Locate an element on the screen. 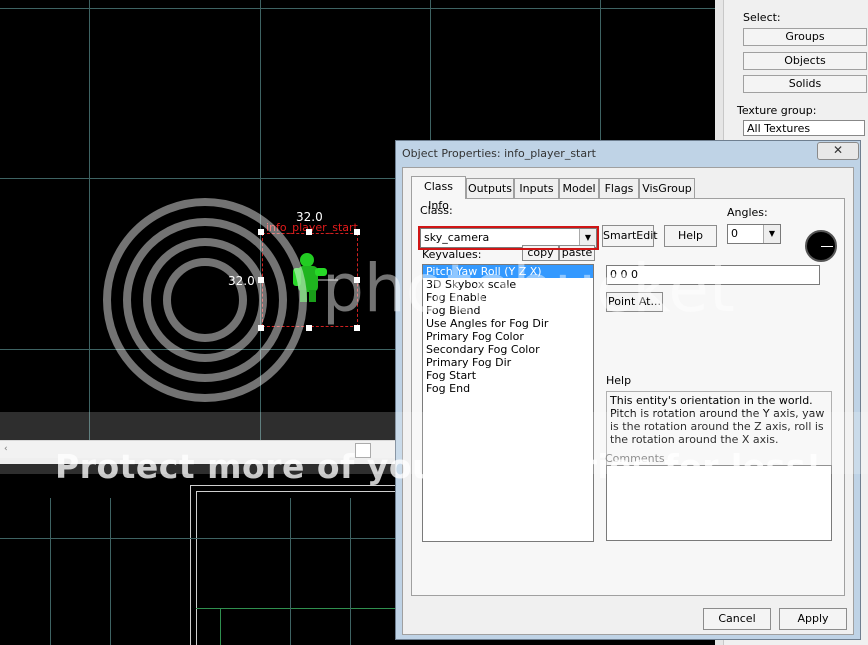  class-value: sky_camera is located at coordinates (457, 237).